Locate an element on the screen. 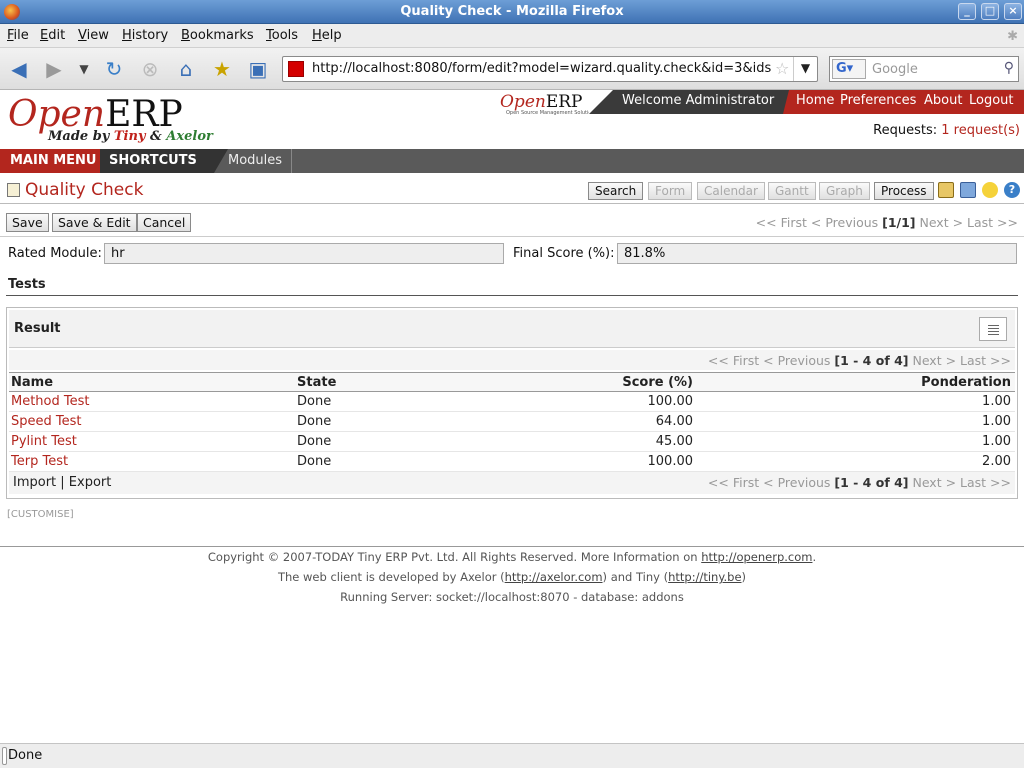 Image resolution: width=1024 pixels, height=768 pixels. small-openerp-logo: OpenERP is located at coordinates (541, 102).